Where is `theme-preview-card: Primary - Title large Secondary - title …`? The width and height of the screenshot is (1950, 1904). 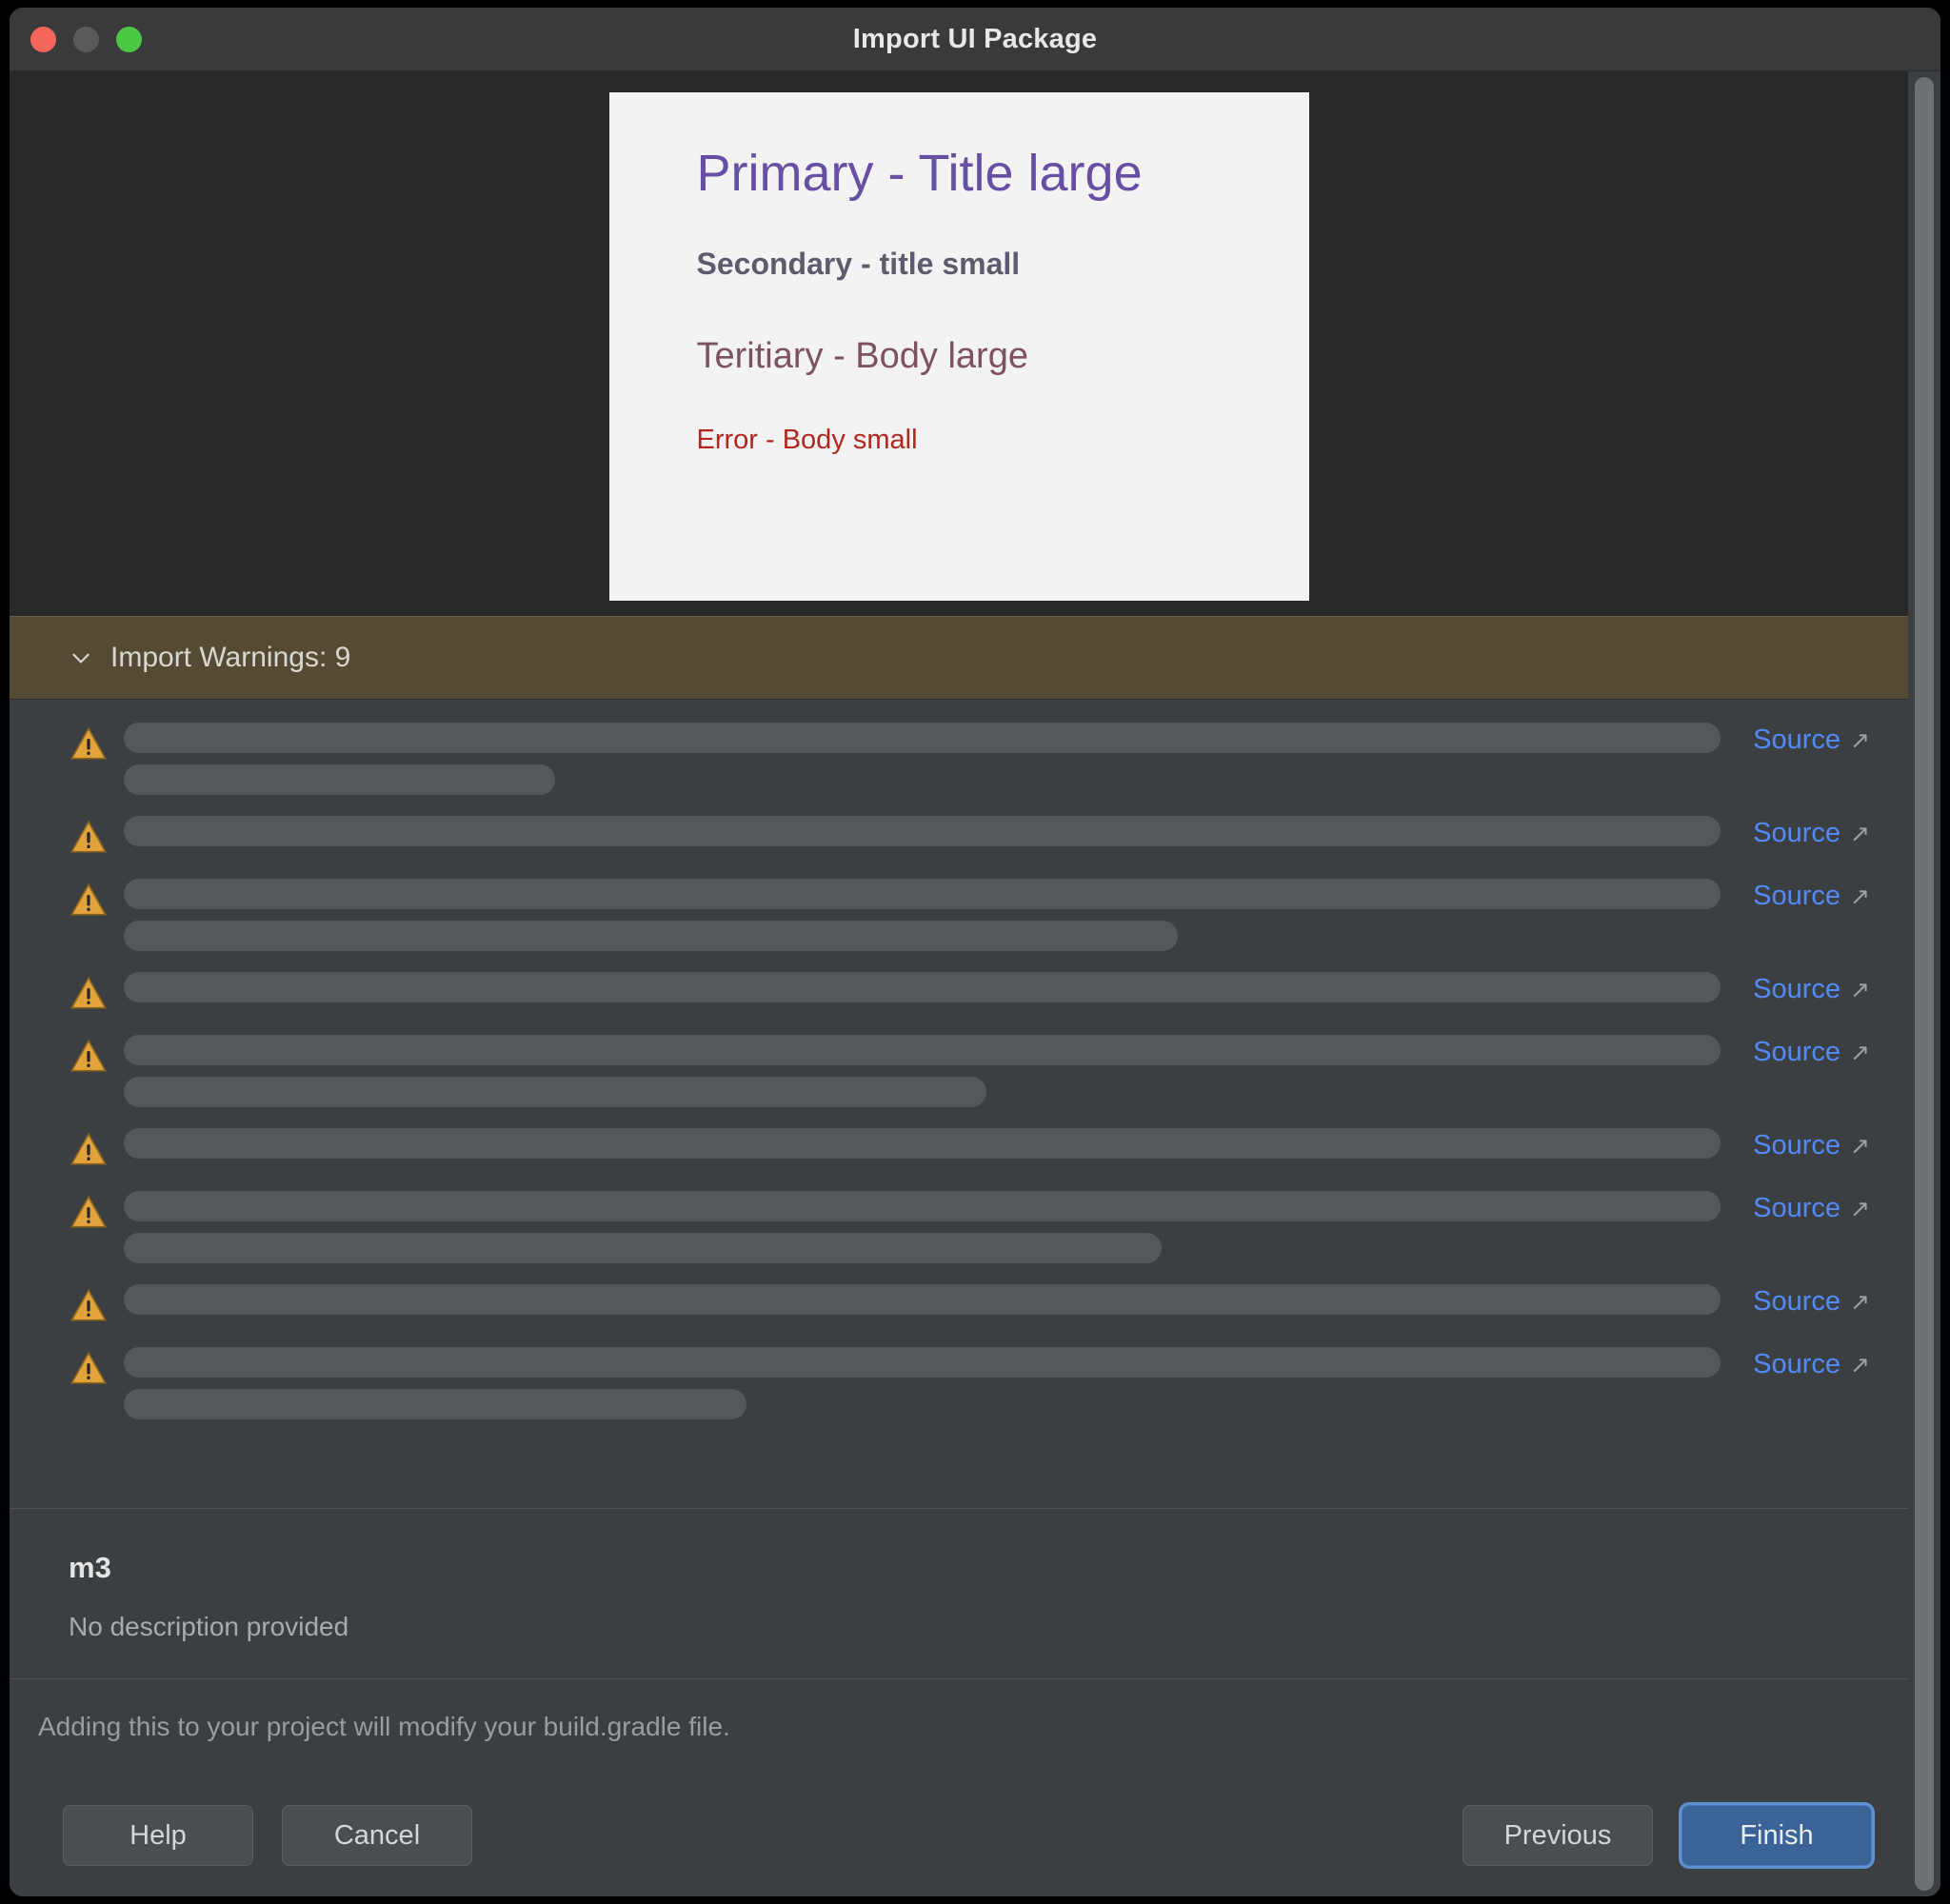
theme-preview-card: Primary - Title large Secondary - title … is located at coordinates (958, 346).